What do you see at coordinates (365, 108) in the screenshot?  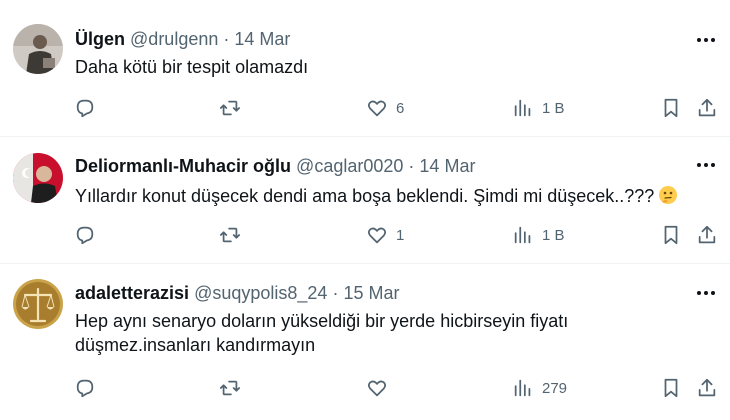 I see `action-bar: 6 1 B` at bounding box center [365, 108].